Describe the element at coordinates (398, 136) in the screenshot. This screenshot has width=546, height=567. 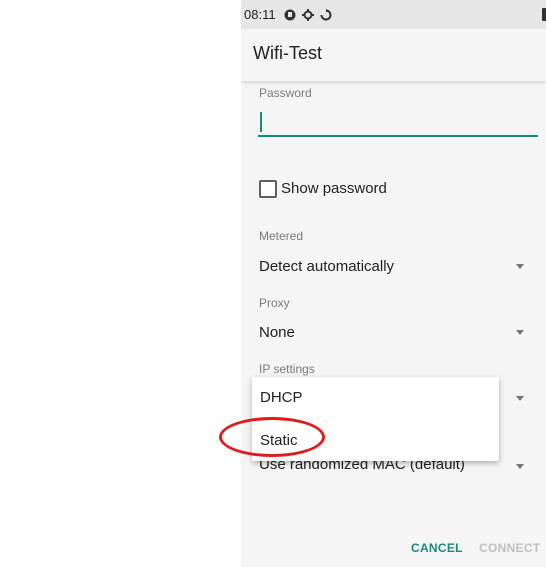
I see `password-field` at that location.